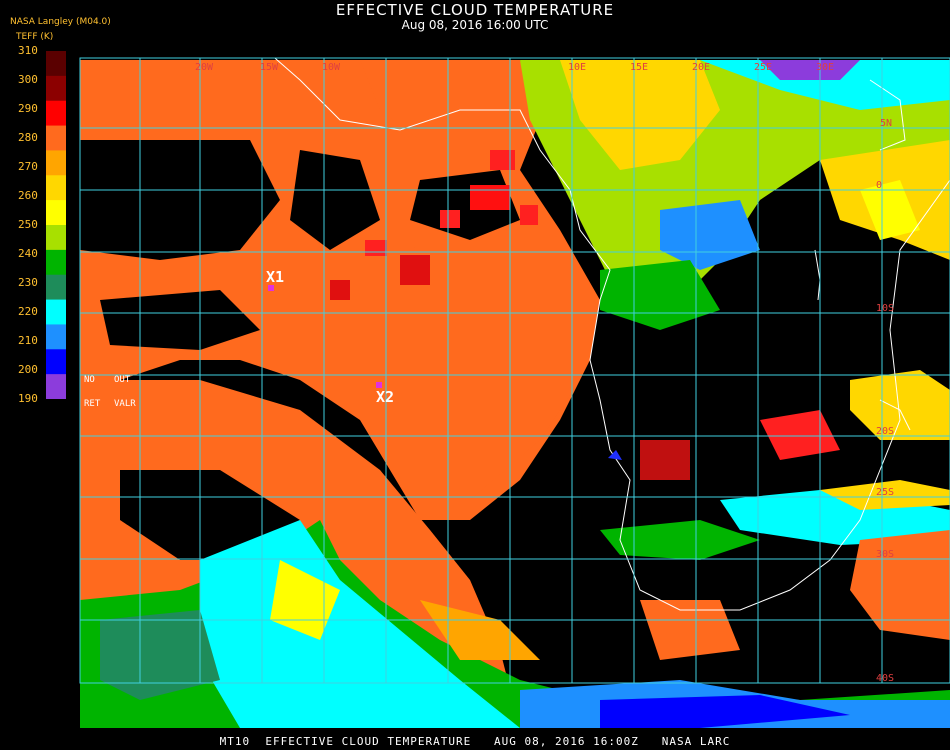 The image size is (950, 750). I want to click on marker-x2-label: X2, so click(385, 397).